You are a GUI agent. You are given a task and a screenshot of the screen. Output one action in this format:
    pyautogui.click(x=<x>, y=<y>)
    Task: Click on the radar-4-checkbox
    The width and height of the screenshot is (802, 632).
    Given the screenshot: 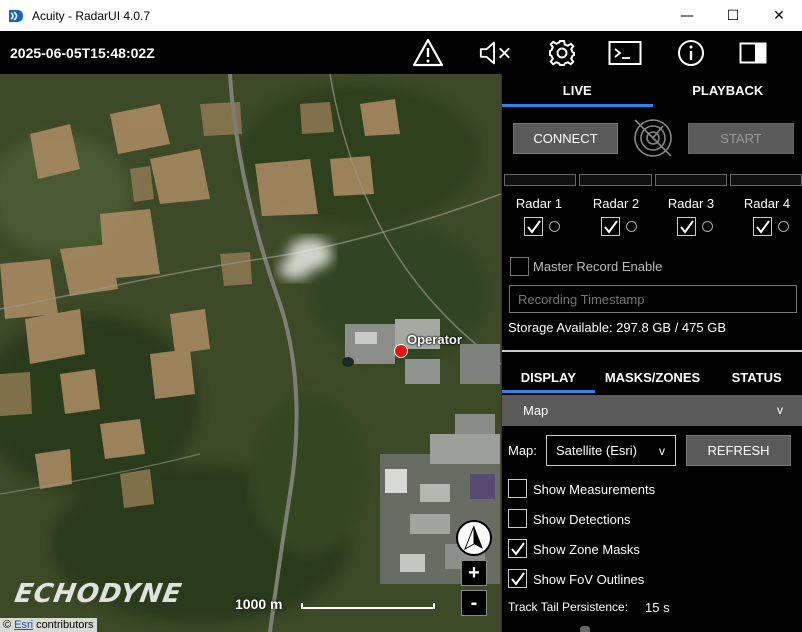 What is the action you would take?
    pyautogui.click(x=762, y=226)
    